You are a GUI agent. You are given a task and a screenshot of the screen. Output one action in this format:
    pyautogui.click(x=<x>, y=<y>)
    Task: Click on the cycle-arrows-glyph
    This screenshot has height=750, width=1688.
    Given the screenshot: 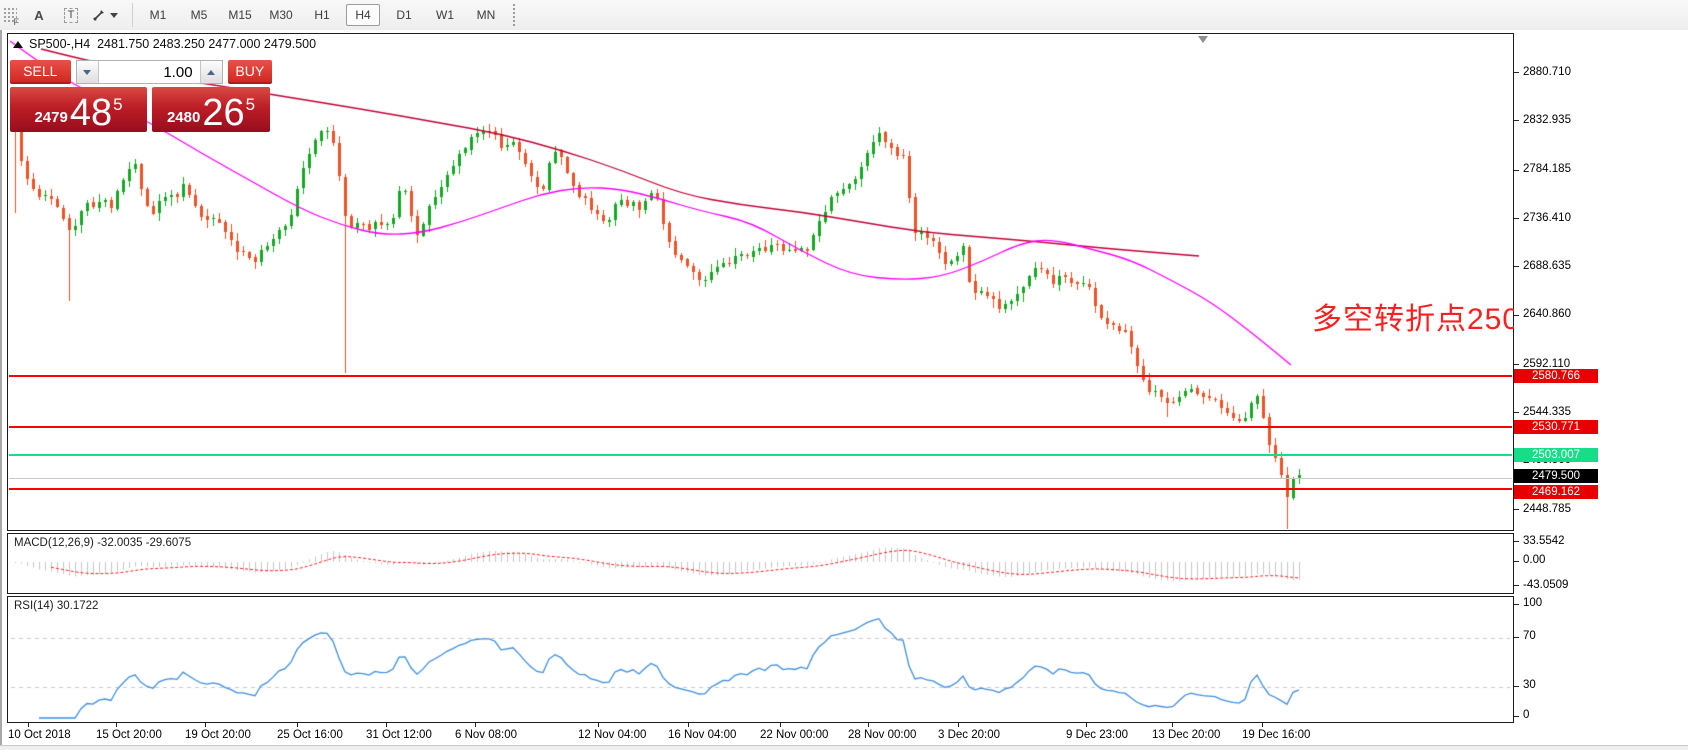 What is the action you would take?
    pyautogui.click(x=98, y=15)
    